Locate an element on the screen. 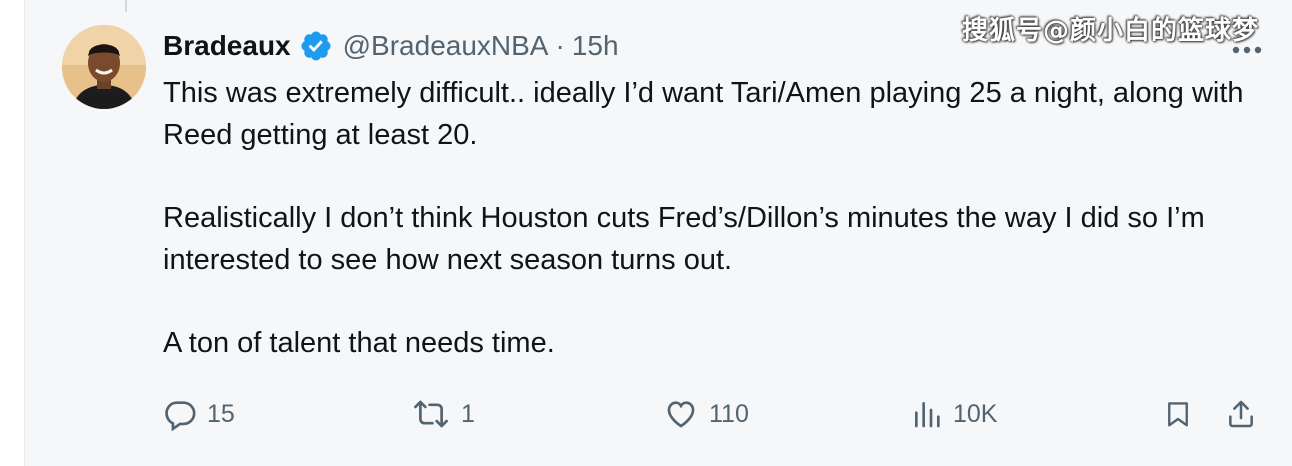 Image resolution: width=1292 pixels, height=466 pixels. avatar is located at coordinates (104, 67).